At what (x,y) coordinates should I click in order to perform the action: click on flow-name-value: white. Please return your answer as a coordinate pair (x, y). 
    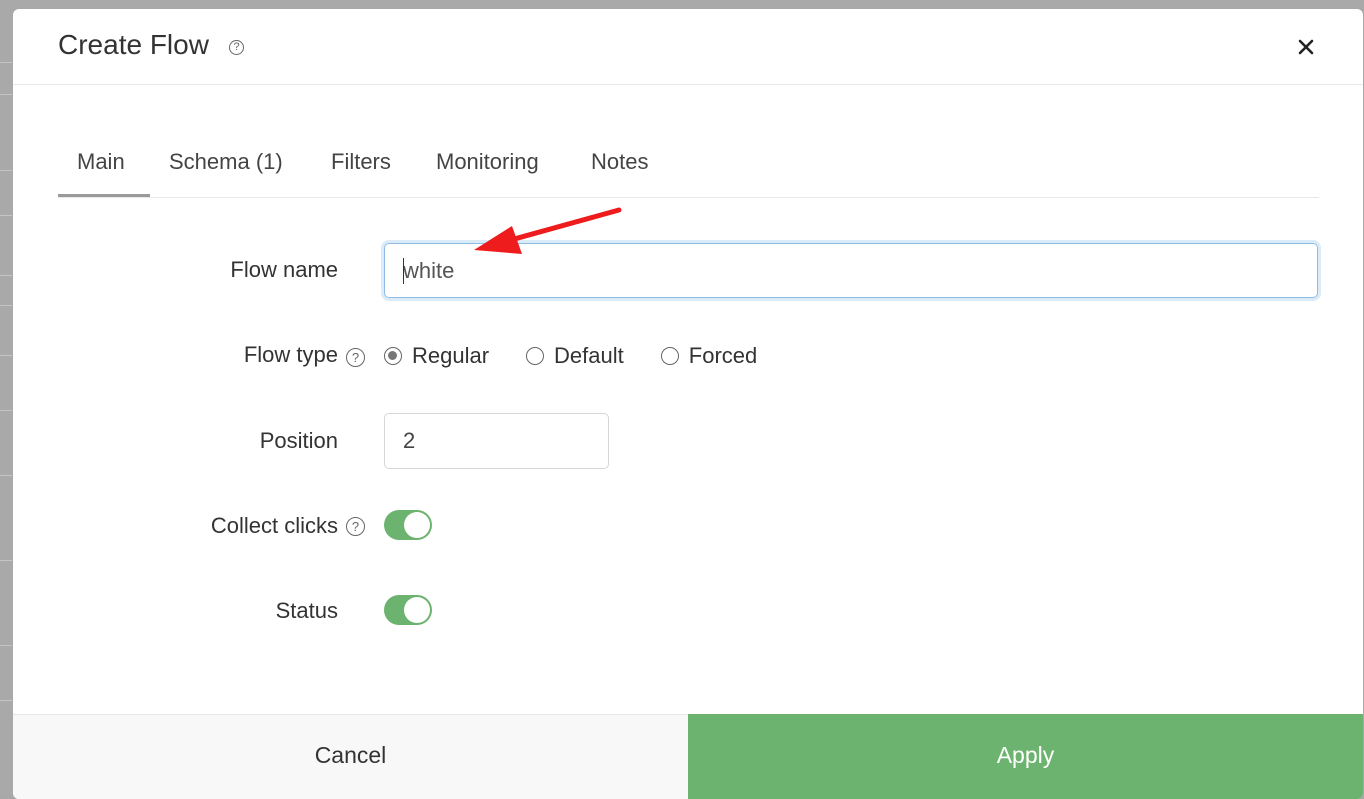
    Looking at the image, I should click on (429, 270).